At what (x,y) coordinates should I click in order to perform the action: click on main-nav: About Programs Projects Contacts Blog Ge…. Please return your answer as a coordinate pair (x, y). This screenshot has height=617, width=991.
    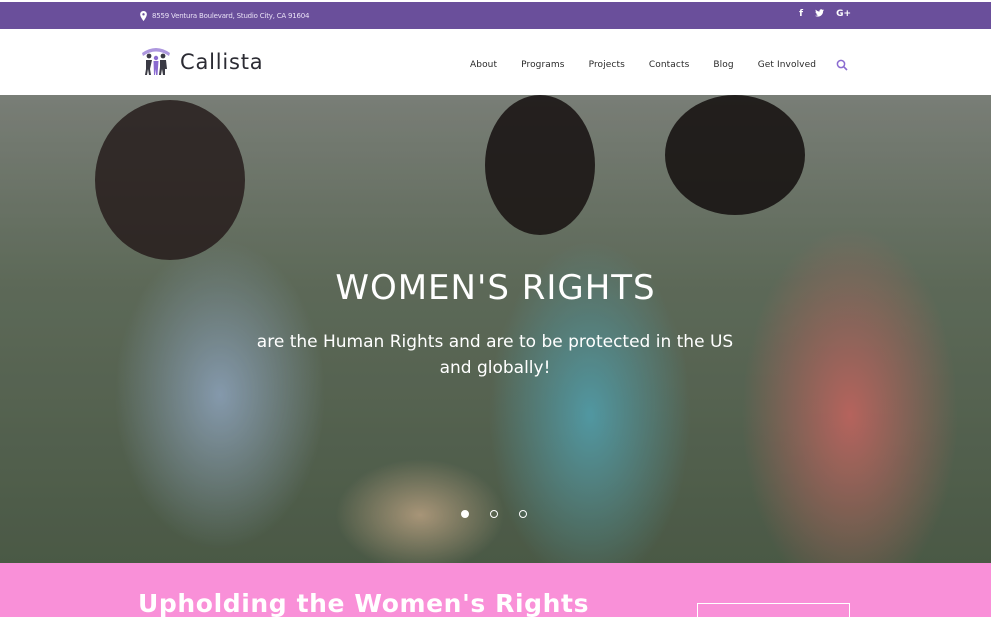
    Looking at the image, I should click on (659, 65).